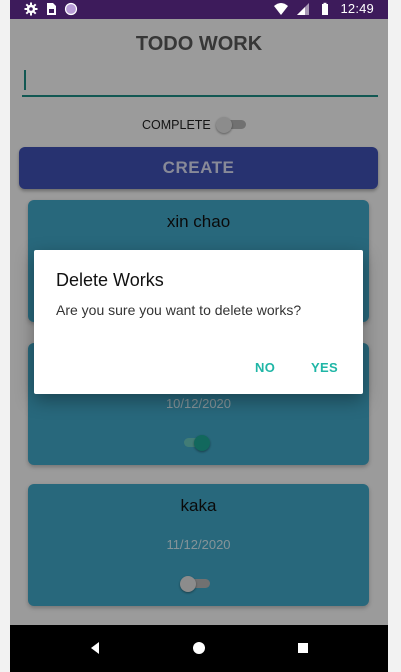 The image size is (401, 672). Describe the element at coordinates (71, 9) in the screenshot. I see `circle-icon` at that location.